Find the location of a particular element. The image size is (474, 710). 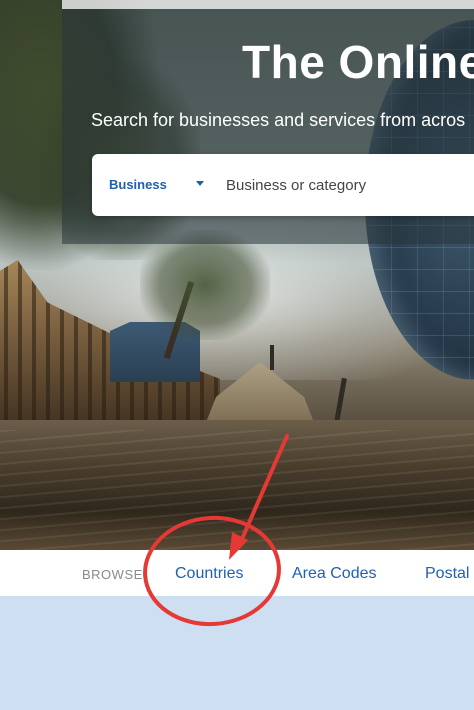

browse-link-area-codes: Area Codes is located at coordinates (334, 574).